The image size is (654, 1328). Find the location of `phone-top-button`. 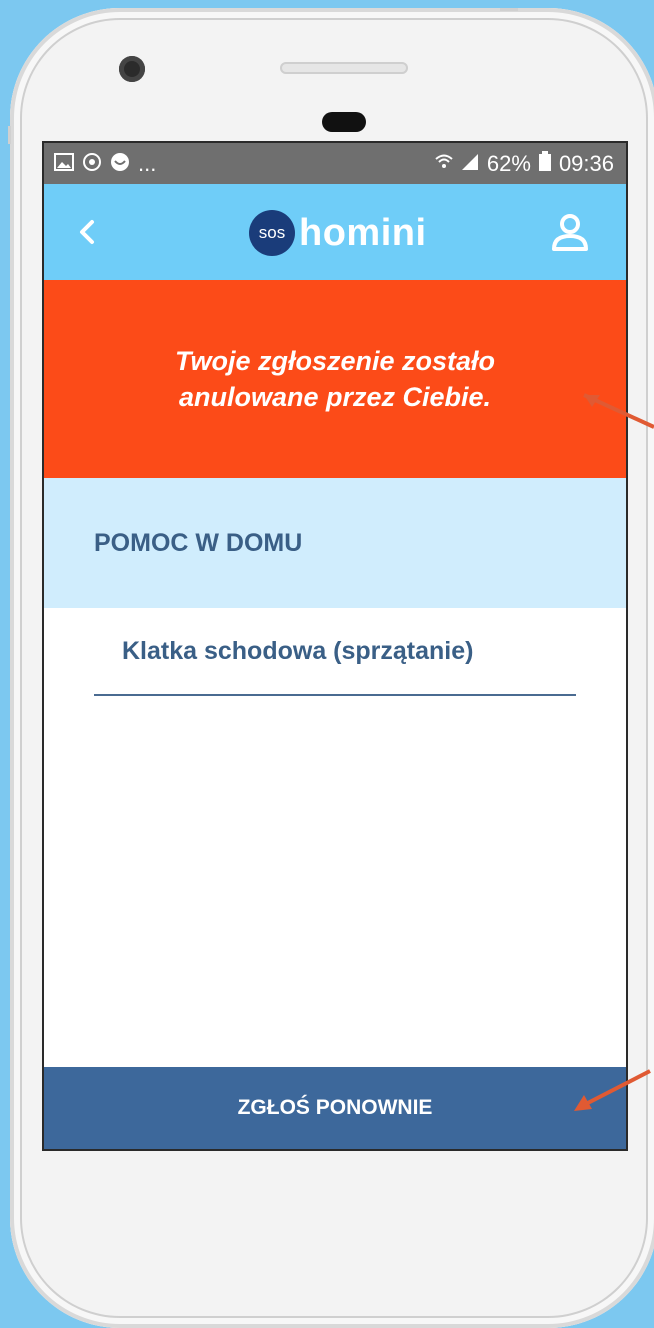

phone-top-button is located at coordinates (509, 9).